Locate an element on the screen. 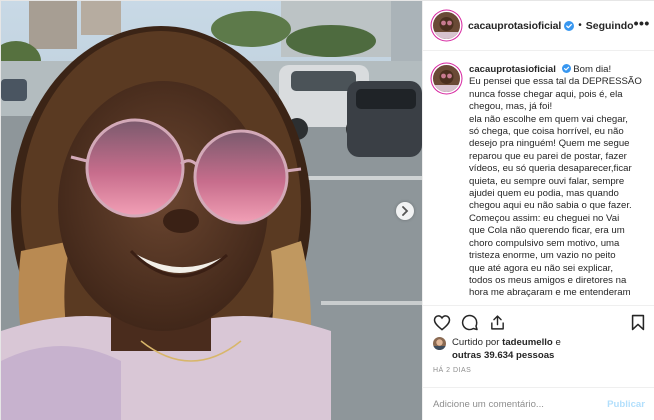 This screenshot has height=420, width=654. add-comment-bar: Publicar is located at coordinates (538, 403).